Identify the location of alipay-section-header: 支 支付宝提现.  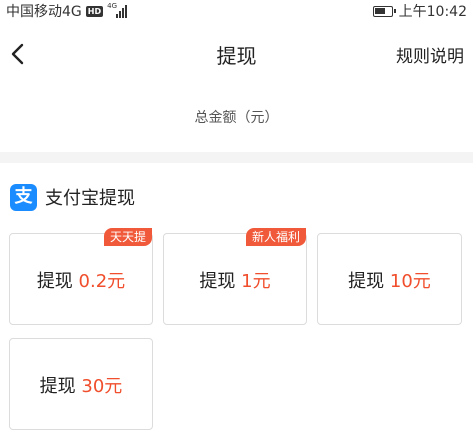
(72, 197).